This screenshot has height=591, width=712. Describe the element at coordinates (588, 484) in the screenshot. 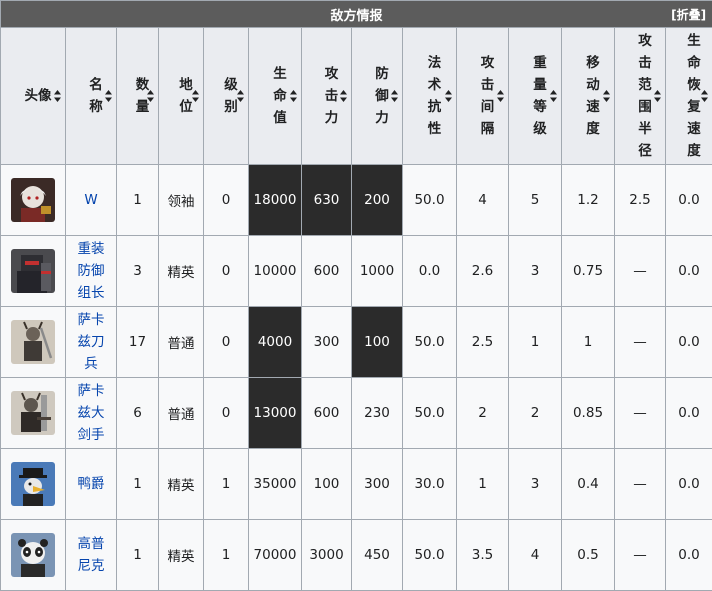

I see `speed-cell: 0.4` at that location.